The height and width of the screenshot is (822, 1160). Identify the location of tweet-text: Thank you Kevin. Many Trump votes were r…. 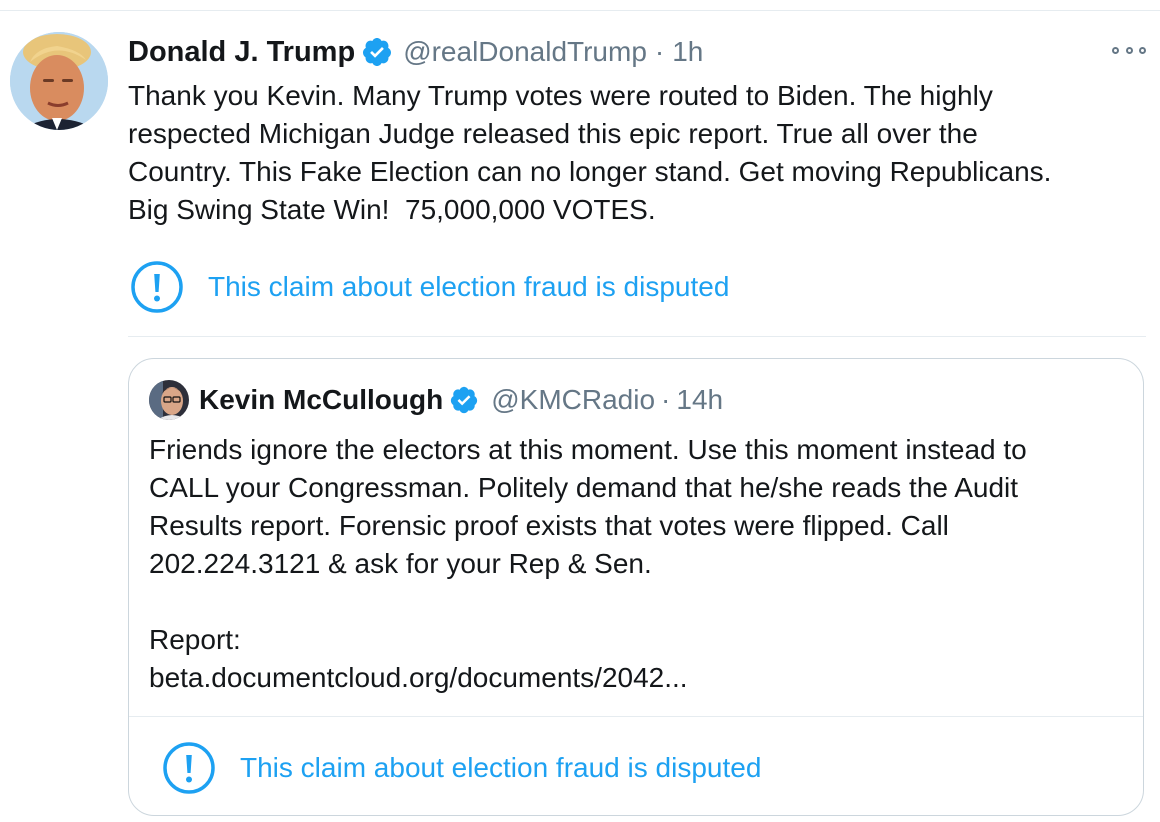
(590, 152).